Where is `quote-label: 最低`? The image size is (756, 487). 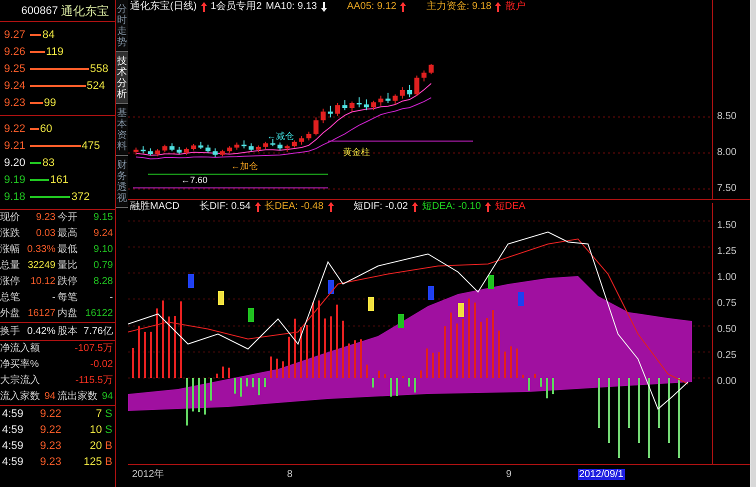
quote-label: 最低 is located at coordinates (68, 250).